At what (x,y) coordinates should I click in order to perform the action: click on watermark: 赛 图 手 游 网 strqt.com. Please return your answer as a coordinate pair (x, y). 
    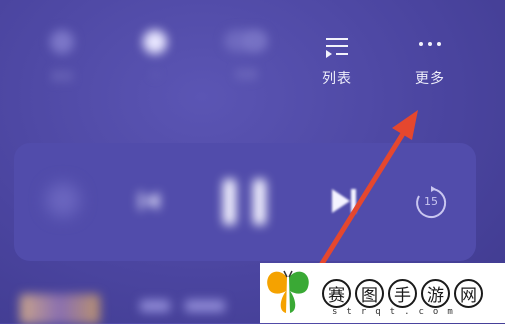
    Looking at the image, I should click on (382, 293).